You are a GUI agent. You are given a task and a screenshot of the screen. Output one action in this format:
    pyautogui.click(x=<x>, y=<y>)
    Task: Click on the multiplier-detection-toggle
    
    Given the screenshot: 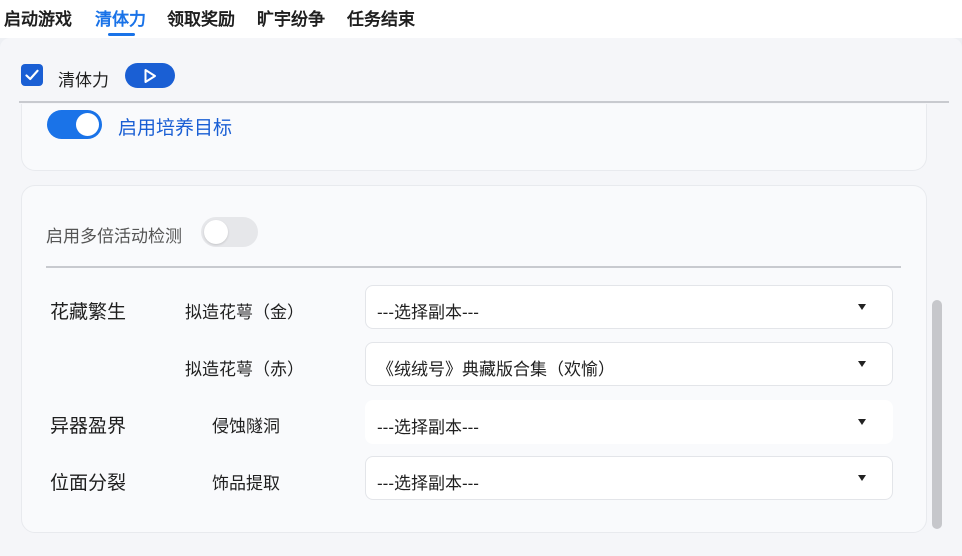 What is the action you would take?
    pyautogui.click(x=229, y=232)
    